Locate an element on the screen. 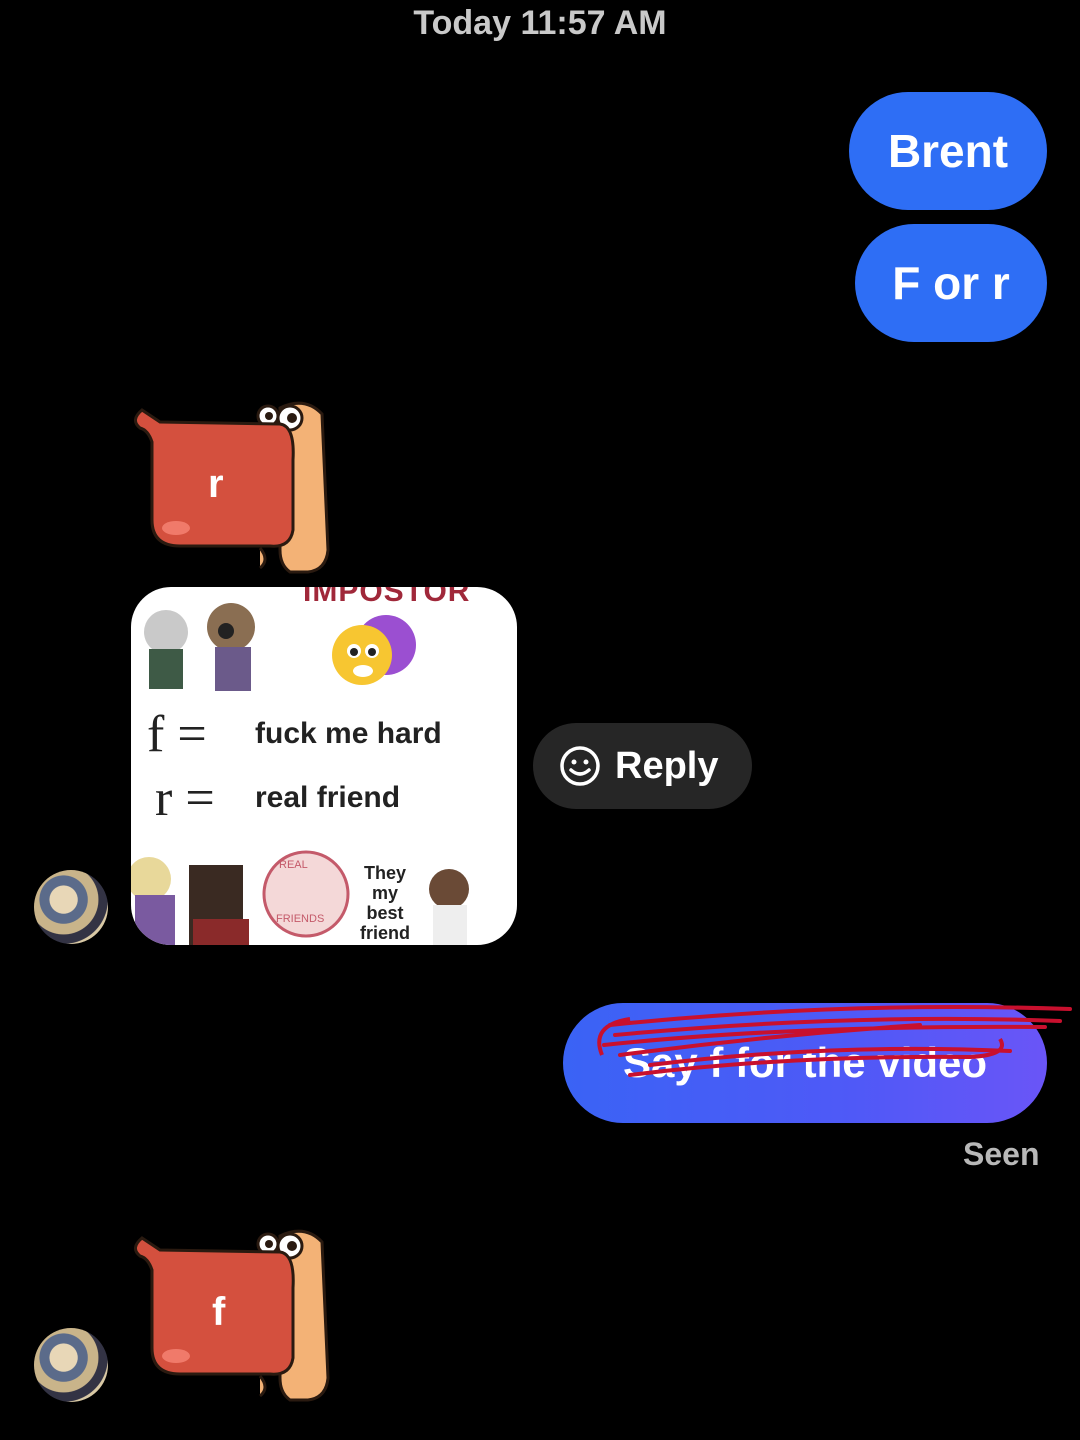 The image size is (1080, 1440). message-text: Brent is located at coordinates (948, 151).